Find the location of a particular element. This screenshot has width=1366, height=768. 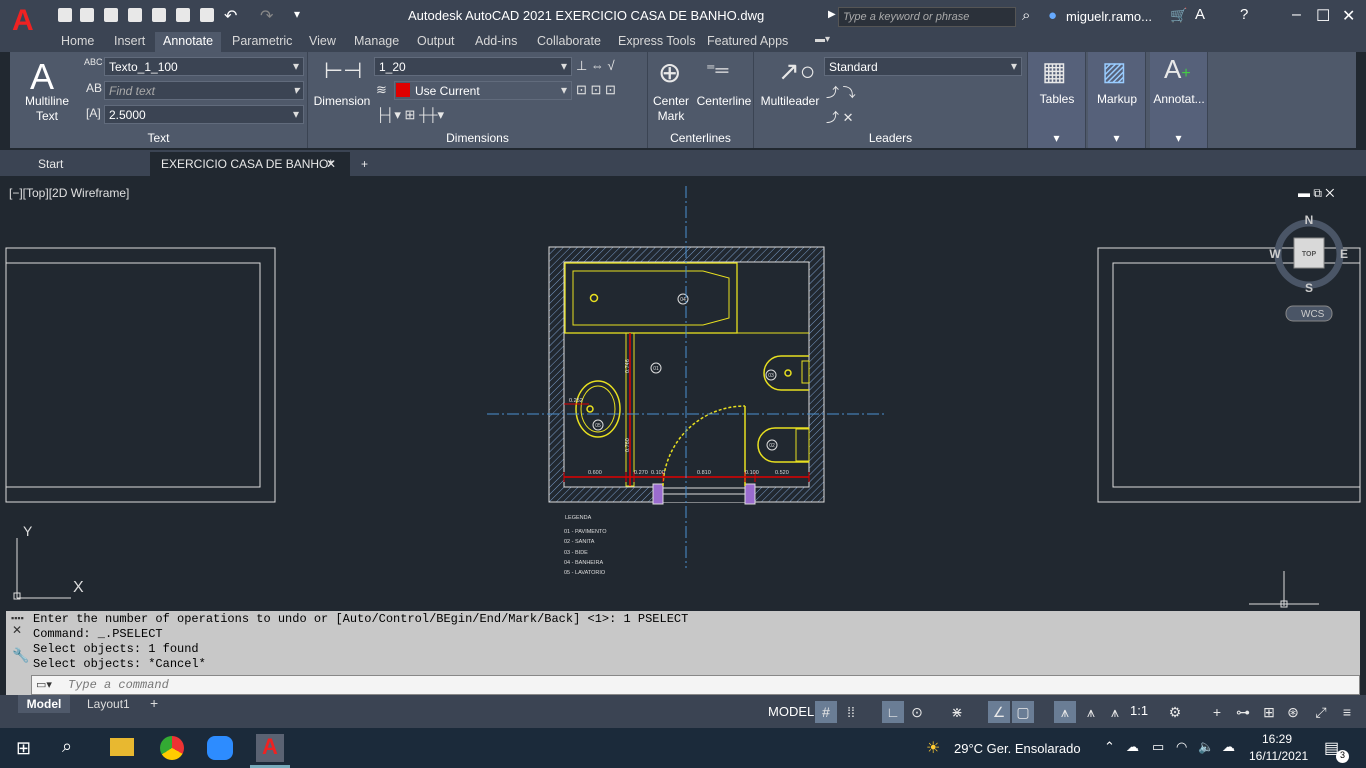

viewcube-west: W is located at coordinates (1275, 254).